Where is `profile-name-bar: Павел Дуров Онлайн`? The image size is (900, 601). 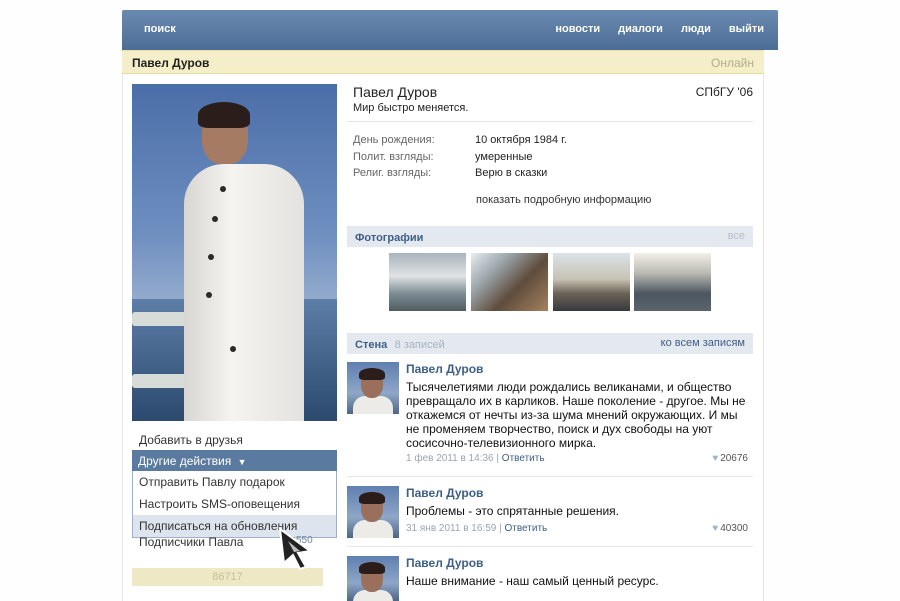 profile-name-bar: Павел Дуров Онлайн is located at coordinates (443, 62).